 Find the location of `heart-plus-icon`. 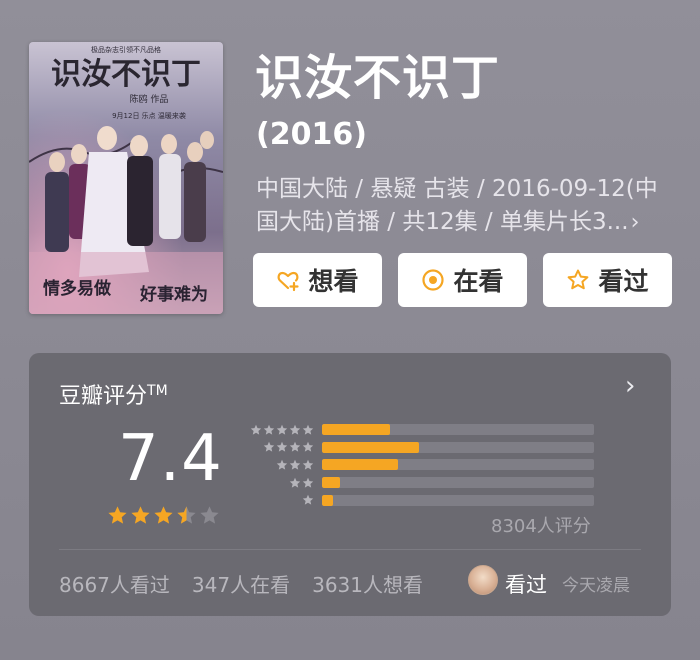

heart-plus-icon is located at coordinates (288, 280).